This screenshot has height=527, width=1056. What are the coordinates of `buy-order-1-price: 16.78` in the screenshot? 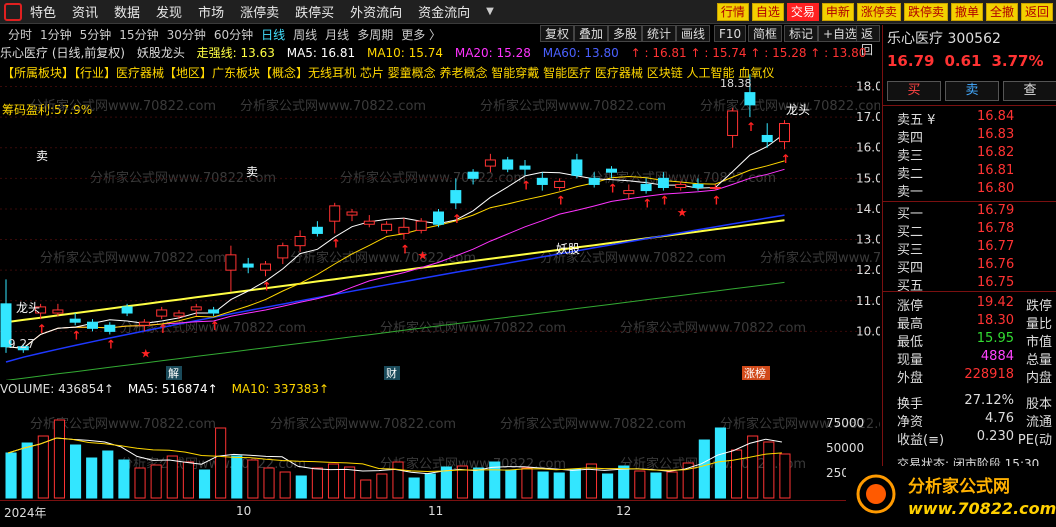 It's located at (995, 228).